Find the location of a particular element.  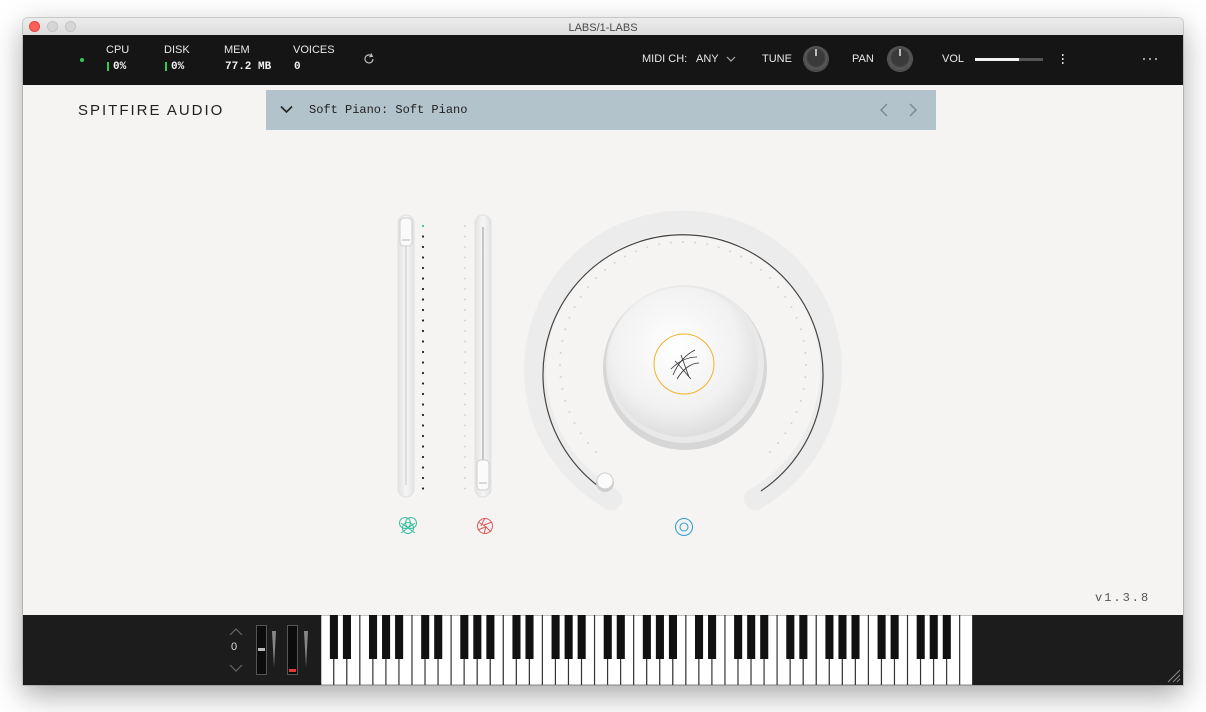

tune-knob is located at coordinates (816, 59).